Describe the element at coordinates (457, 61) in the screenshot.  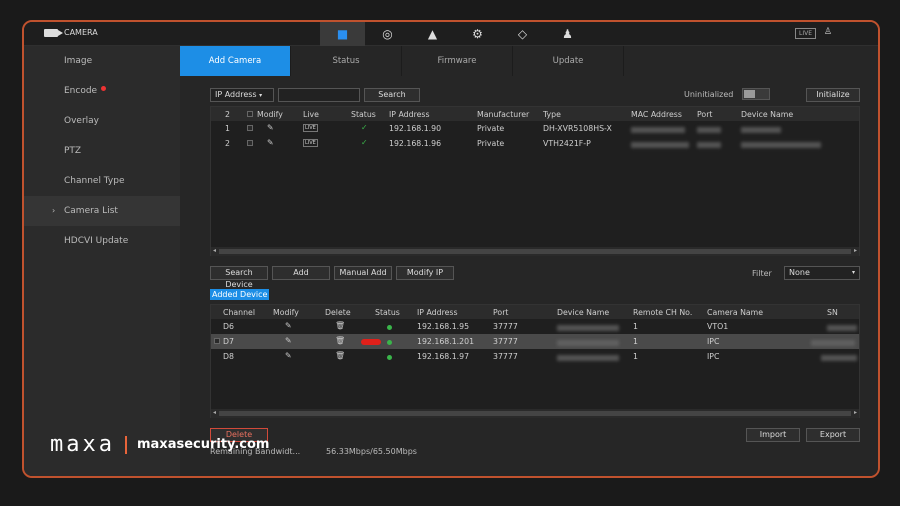
I see `tab-firmware: Firmware` at that location.